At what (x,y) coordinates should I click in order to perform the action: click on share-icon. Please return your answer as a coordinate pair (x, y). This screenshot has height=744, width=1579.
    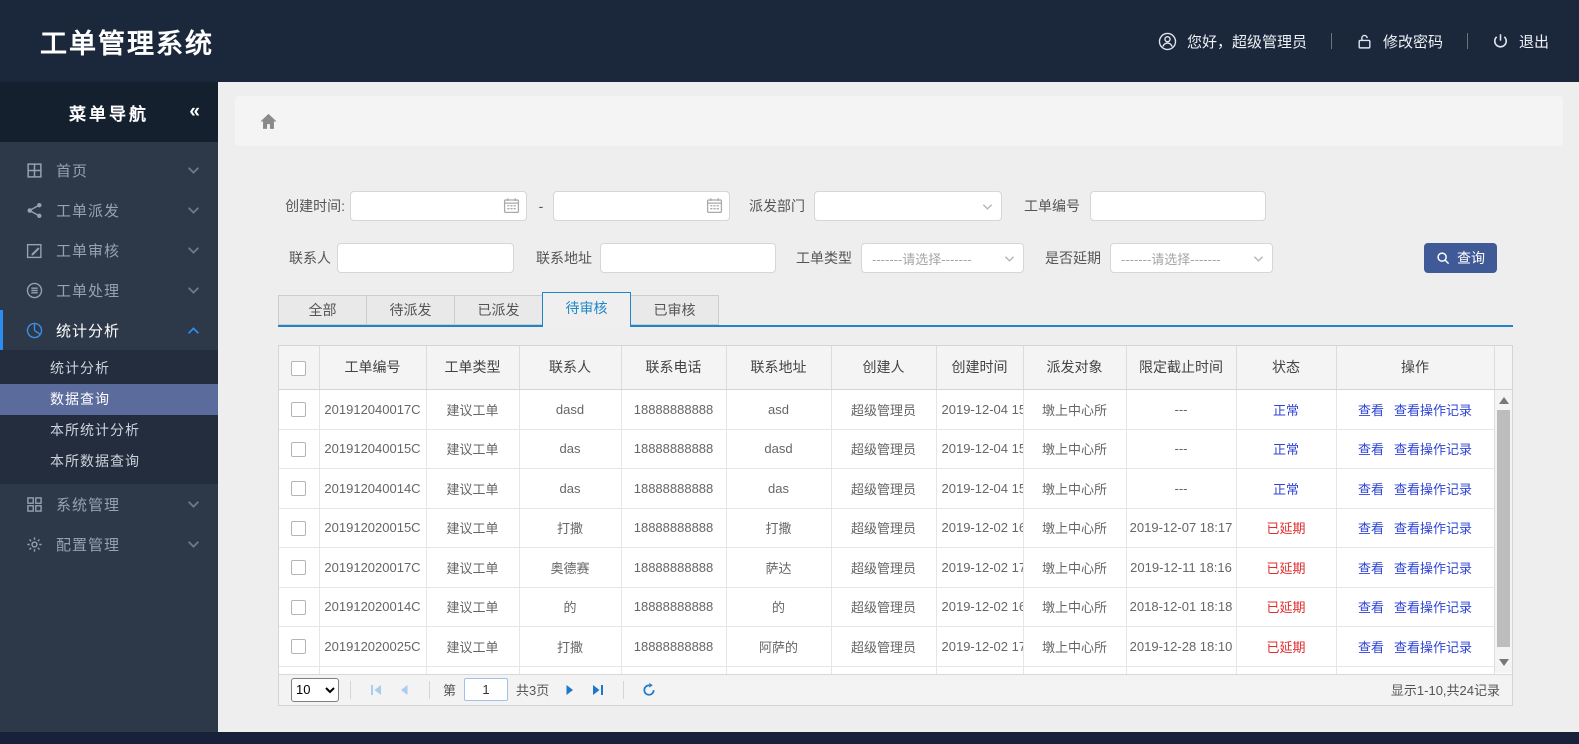
    Looking at the image, I should click on (34, 210).